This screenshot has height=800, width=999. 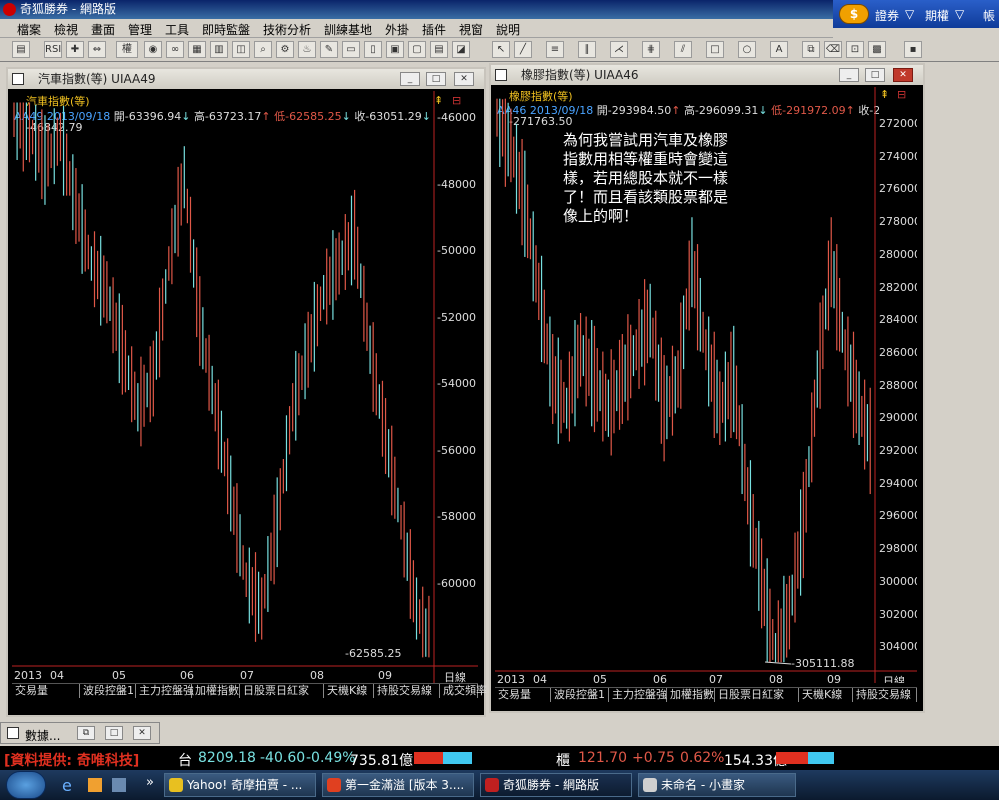 What do you see at coordinates (707, 75) in the screenshot?
I see `right-window-titlebar: 橡膠指數(等) UIAA46 _ □ ✕` at bounding box center [707, 75].